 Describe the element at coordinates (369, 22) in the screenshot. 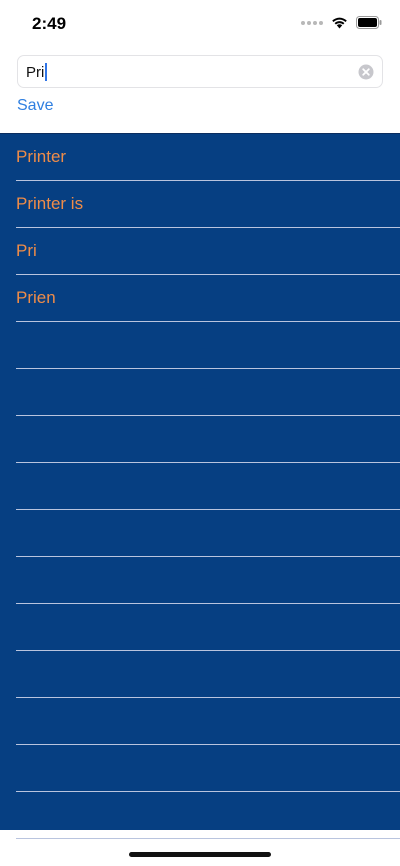

I see `battery-icon` at that location.